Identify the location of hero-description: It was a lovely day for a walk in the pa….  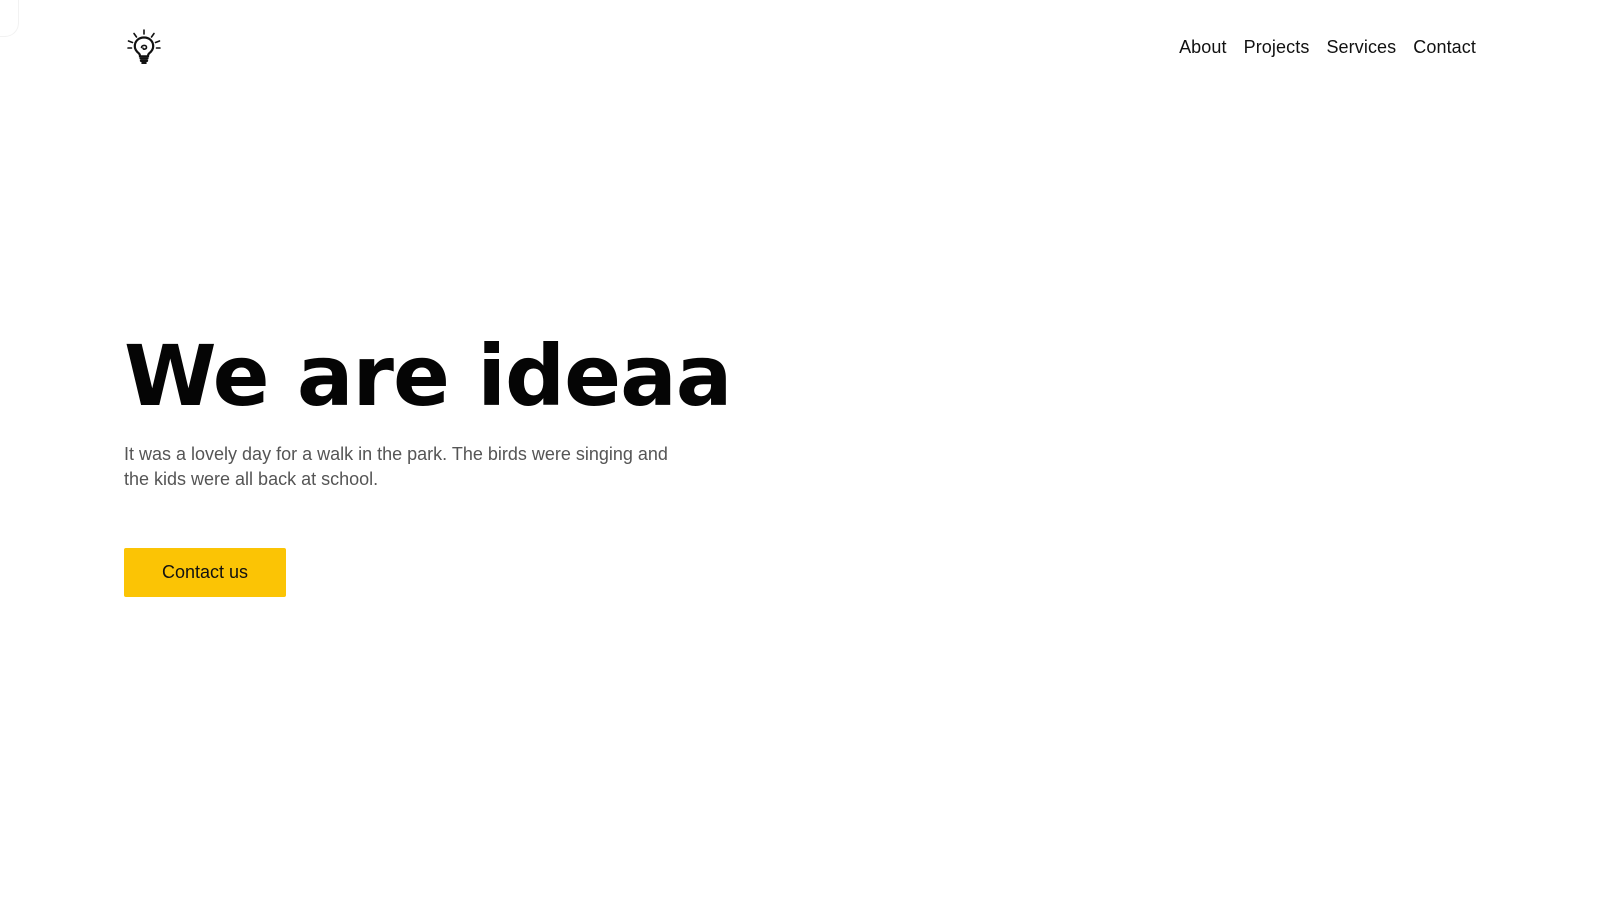
(396, 466).